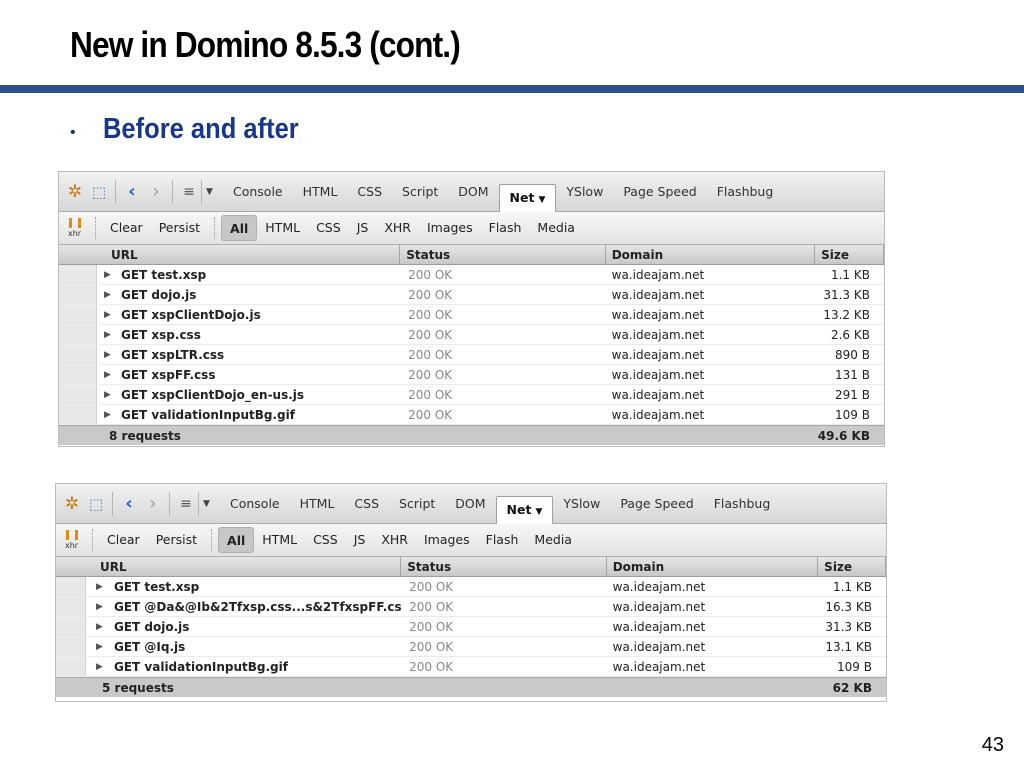  What do you see at coordinates (843, 436) in the screenshot?
I see `total-size: 49.6 KB` at bounding box center [843, 436].